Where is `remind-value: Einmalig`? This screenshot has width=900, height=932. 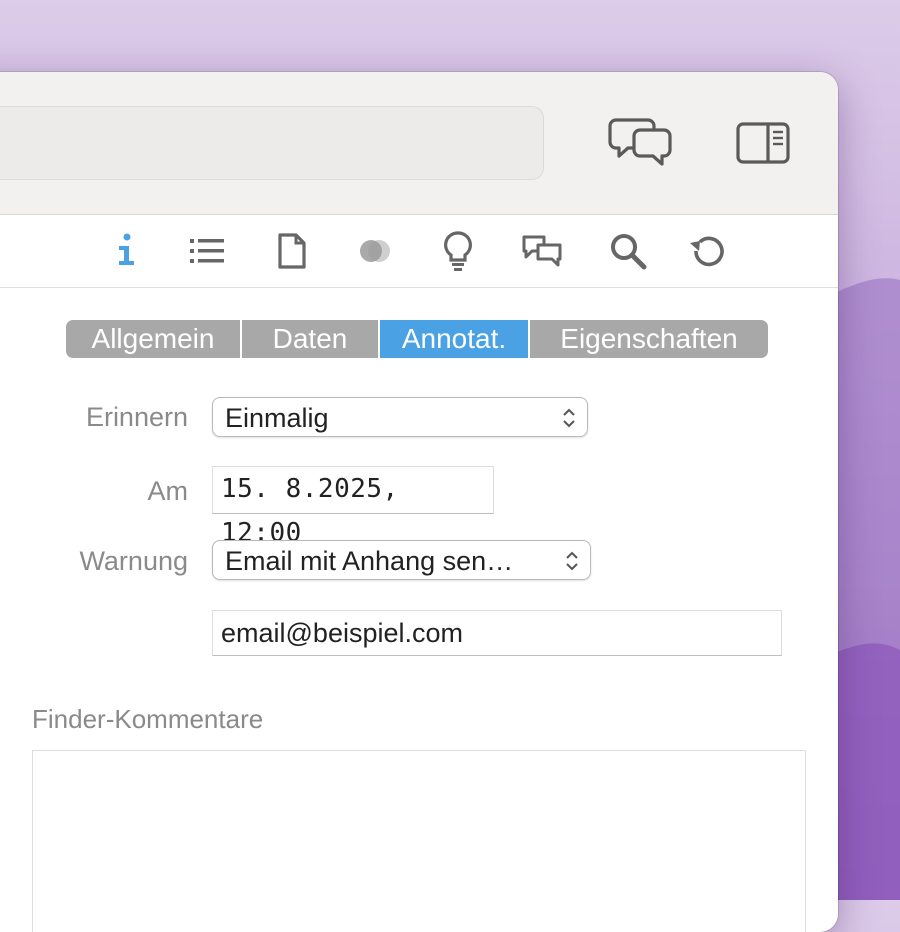 remind-value: Einmalig is located at coordinates (277, 418).